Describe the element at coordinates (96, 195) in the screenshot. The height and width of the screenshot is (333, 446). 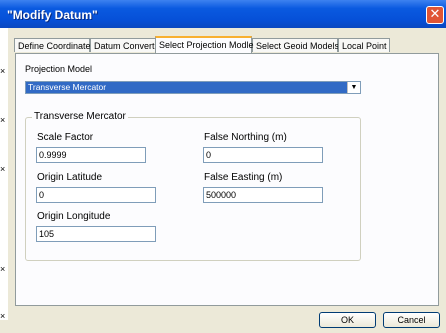
I see `origin-latitude-field: 0` at that location.